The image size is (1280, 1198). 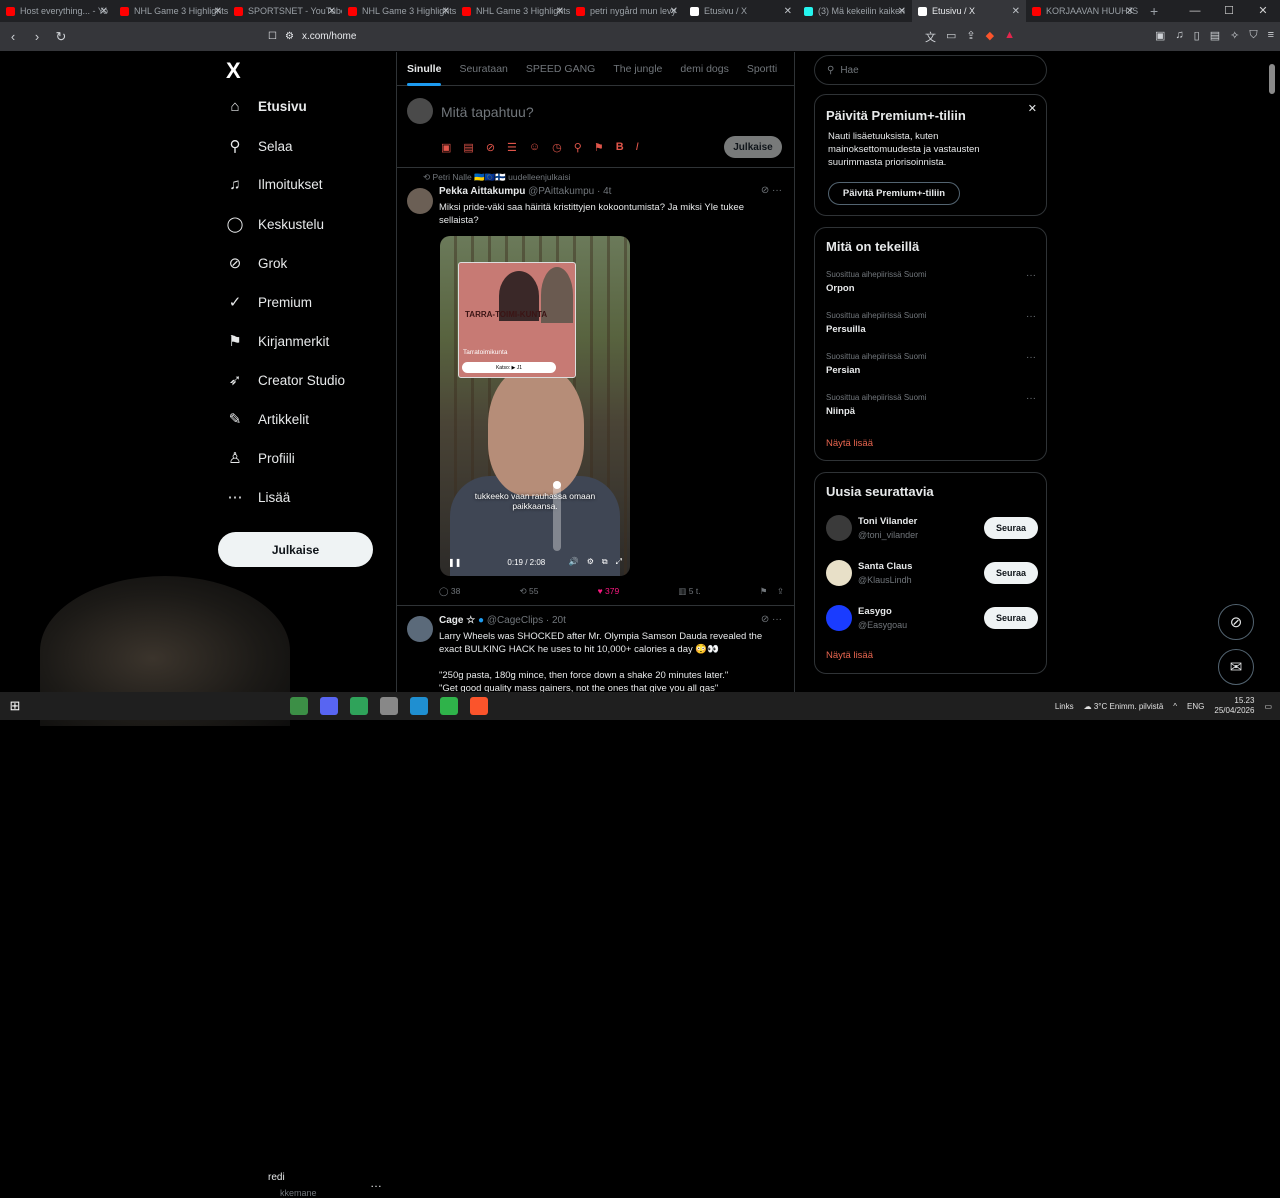 I want to click on tab-sinulle: Sinulle, so click(x=424, y=74).